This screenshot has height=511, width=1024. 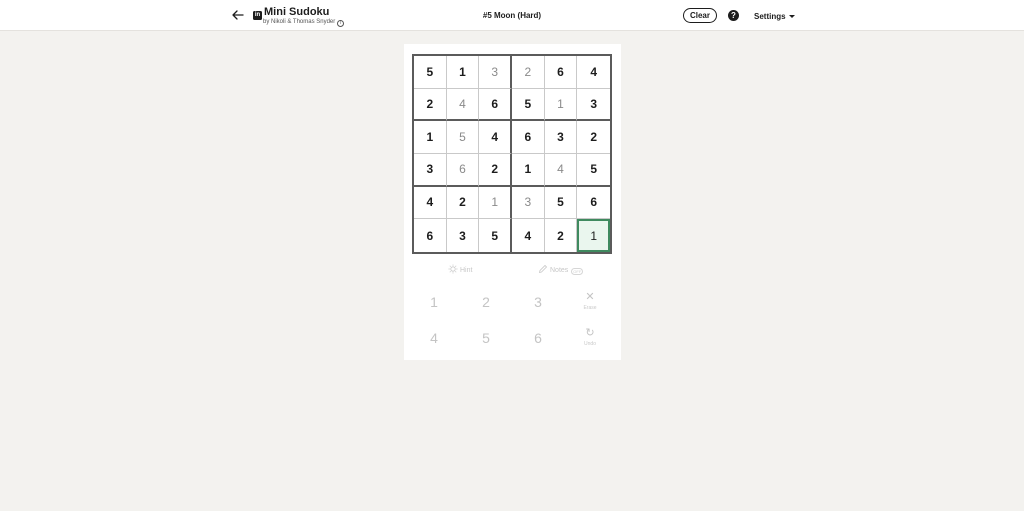 What do you see at coordinates (770, 16) in the screenshot?
I see `settings-label: Settings` at bounding box center [770, 16].